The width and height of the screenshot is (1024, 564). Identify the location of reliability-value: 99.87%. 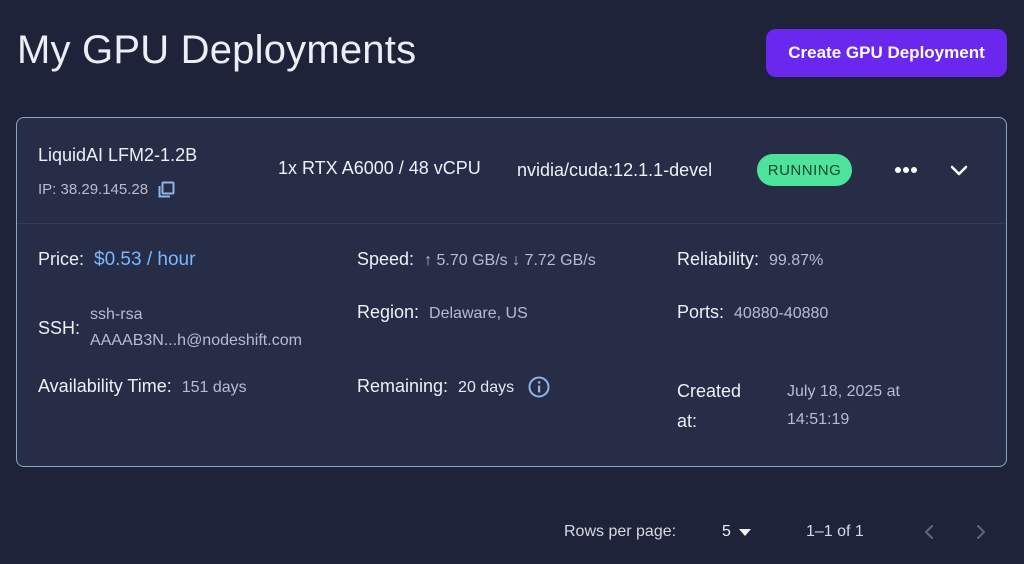
(796, 260).